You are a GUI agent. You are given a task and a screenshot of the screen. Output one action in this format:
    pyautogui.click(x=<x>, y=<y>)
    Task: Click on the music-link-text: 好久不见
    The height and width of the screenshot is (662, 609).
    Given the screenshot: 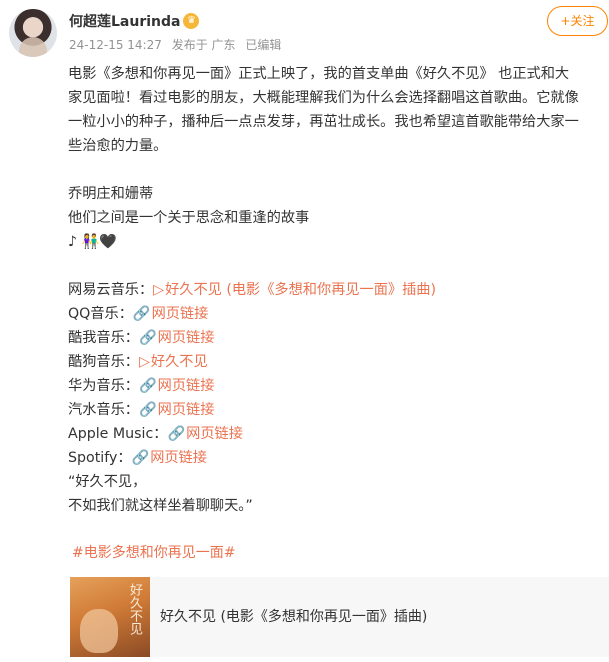 What is the action you would take?
    pyautogui.click(x=179, y=362)
    